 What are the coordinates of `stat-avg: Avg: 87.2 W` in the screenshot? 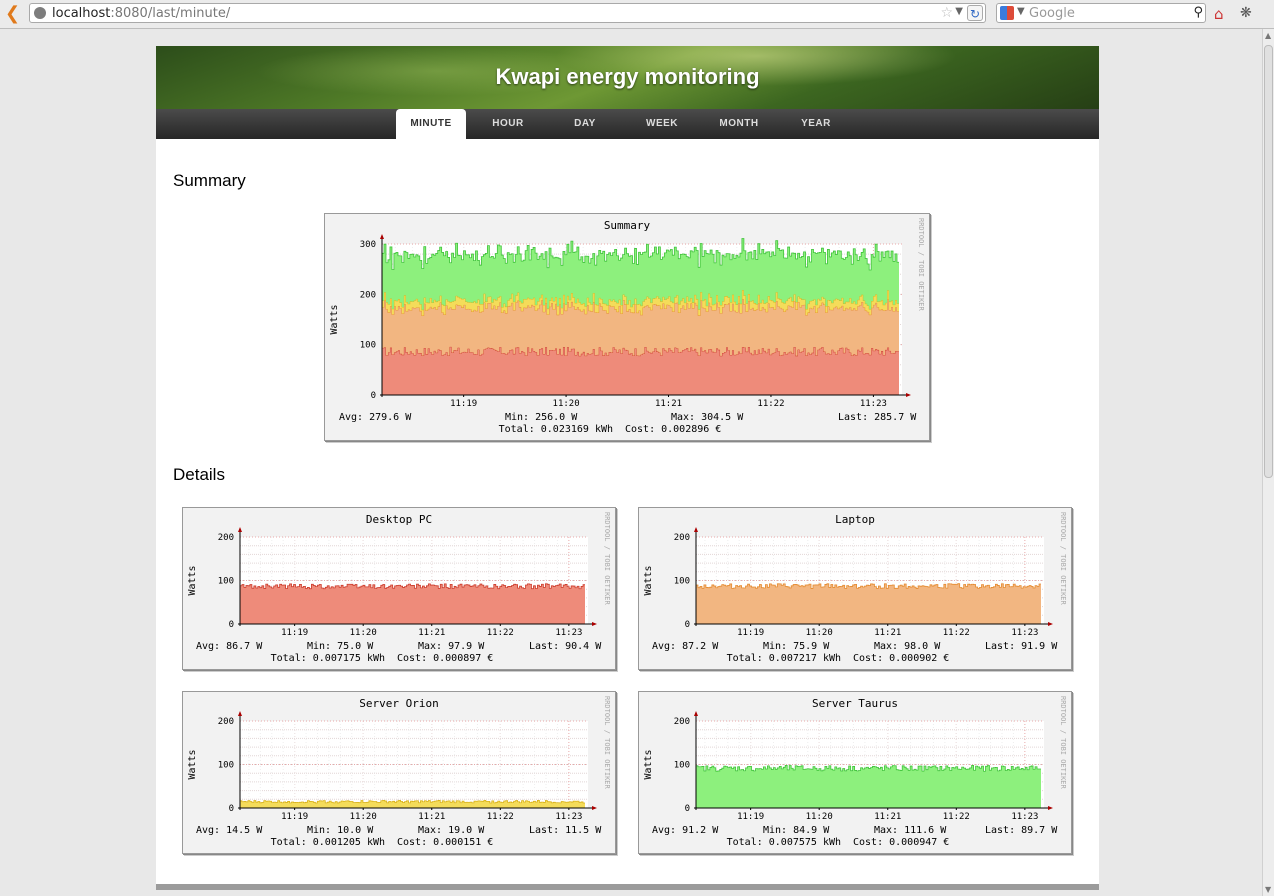 It's located at (685, 646).